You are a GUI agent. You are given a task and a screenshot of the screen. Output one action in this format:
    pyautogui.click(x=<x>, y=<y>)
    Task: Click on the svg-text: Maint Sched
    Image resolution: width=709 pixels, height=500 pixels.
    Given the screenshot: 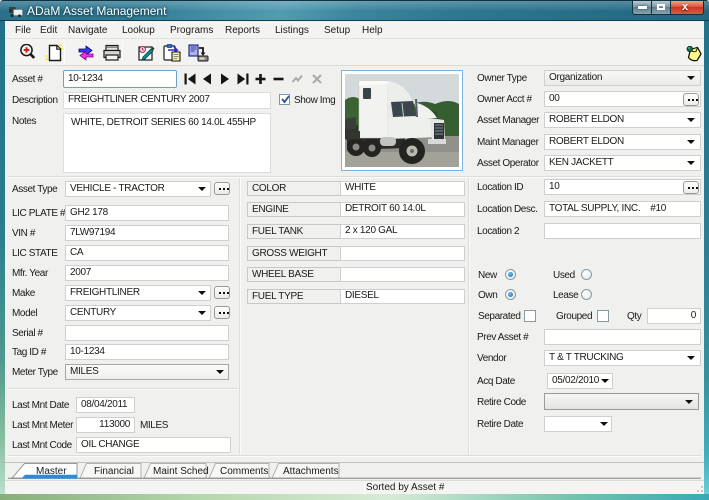 What is the action you would take?
    pyautogui.click(x=181, y=471)
    